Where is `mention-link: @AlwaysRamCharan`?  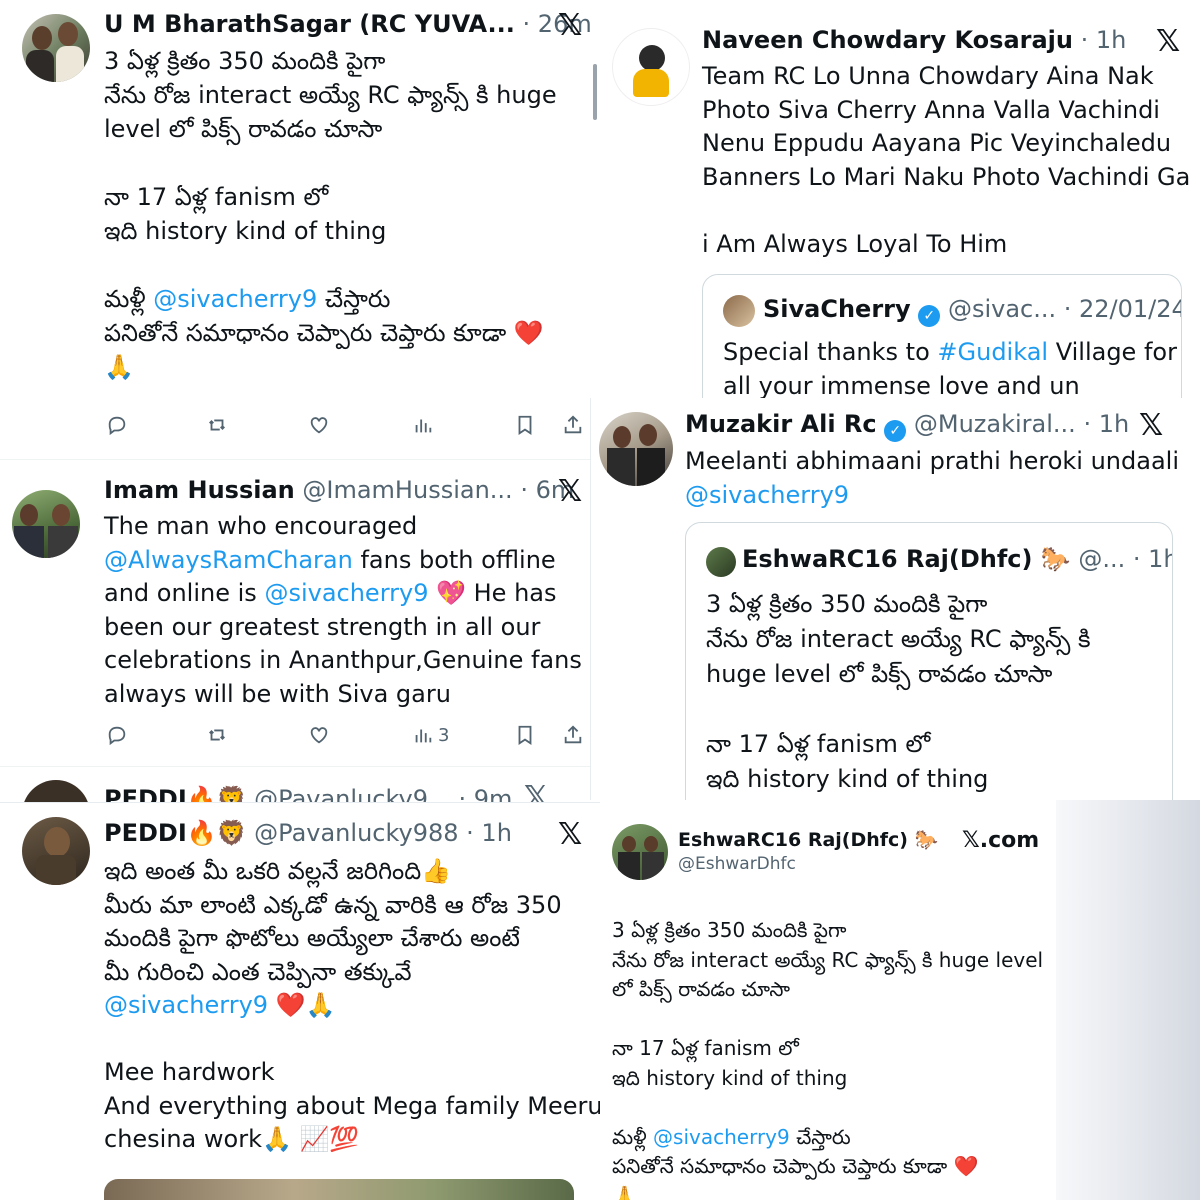 mention-link: @AlwaysRamCharan is located at coordinates (228, 560).